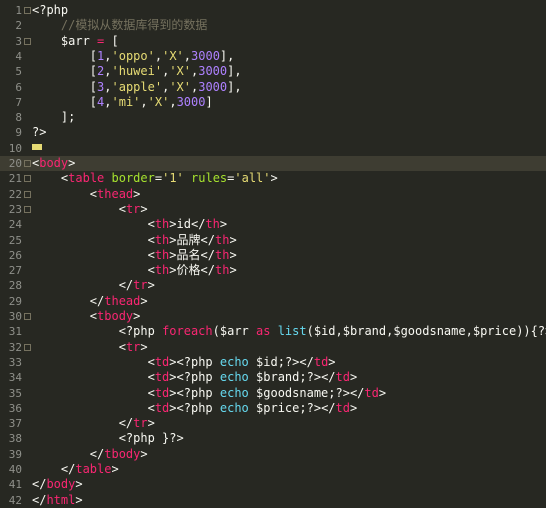 This screenshot has width=546, height=508. I want to click on code-line: 37 </tr>, so click(273, 423).